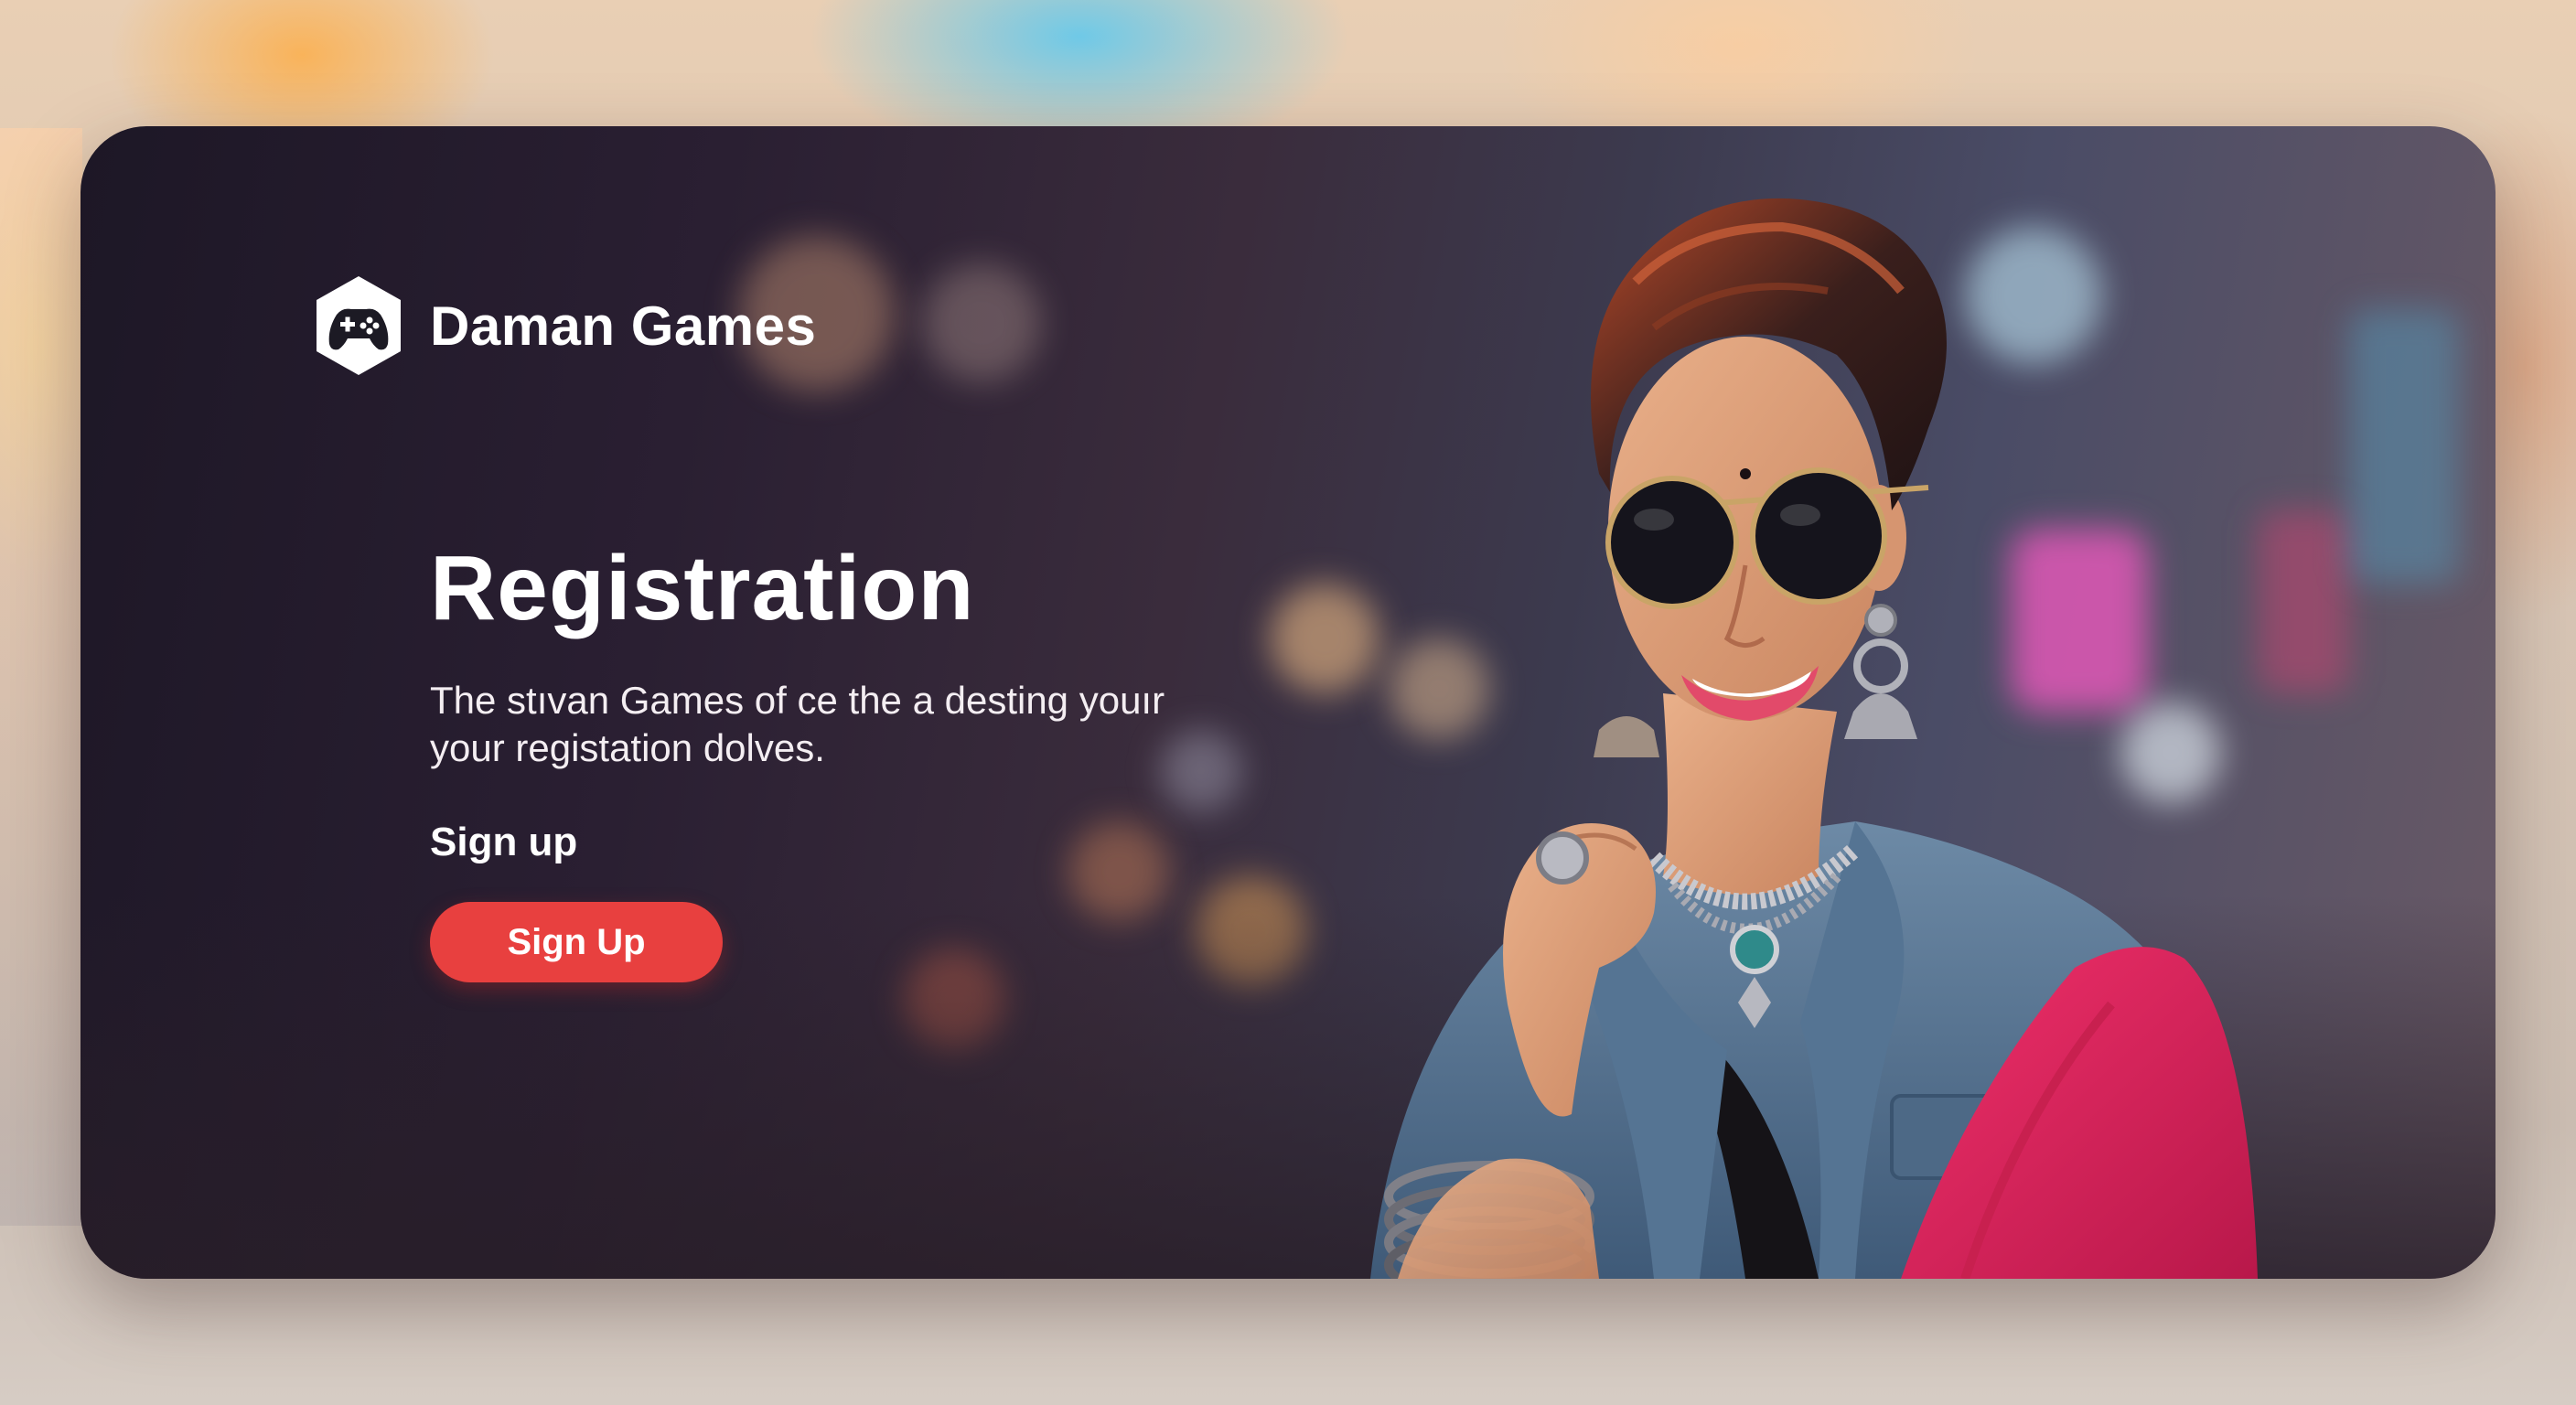  Describe the element at coordinates (577, 942) in the screenshot. I see `sign-up-button: Sign Up` at that location.